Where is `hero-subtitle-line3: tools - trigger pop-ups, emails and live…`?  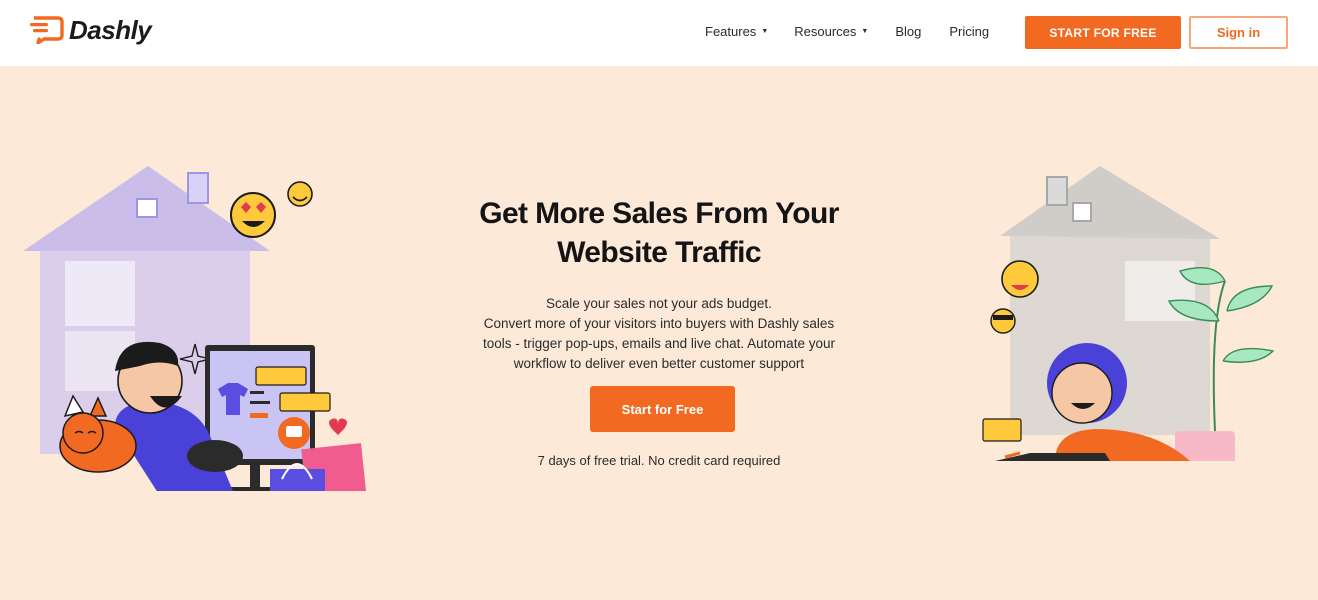
hero-subtitle-line3: tools - trigger pop-ups, emails and live… is located at coordinates (659, 343).